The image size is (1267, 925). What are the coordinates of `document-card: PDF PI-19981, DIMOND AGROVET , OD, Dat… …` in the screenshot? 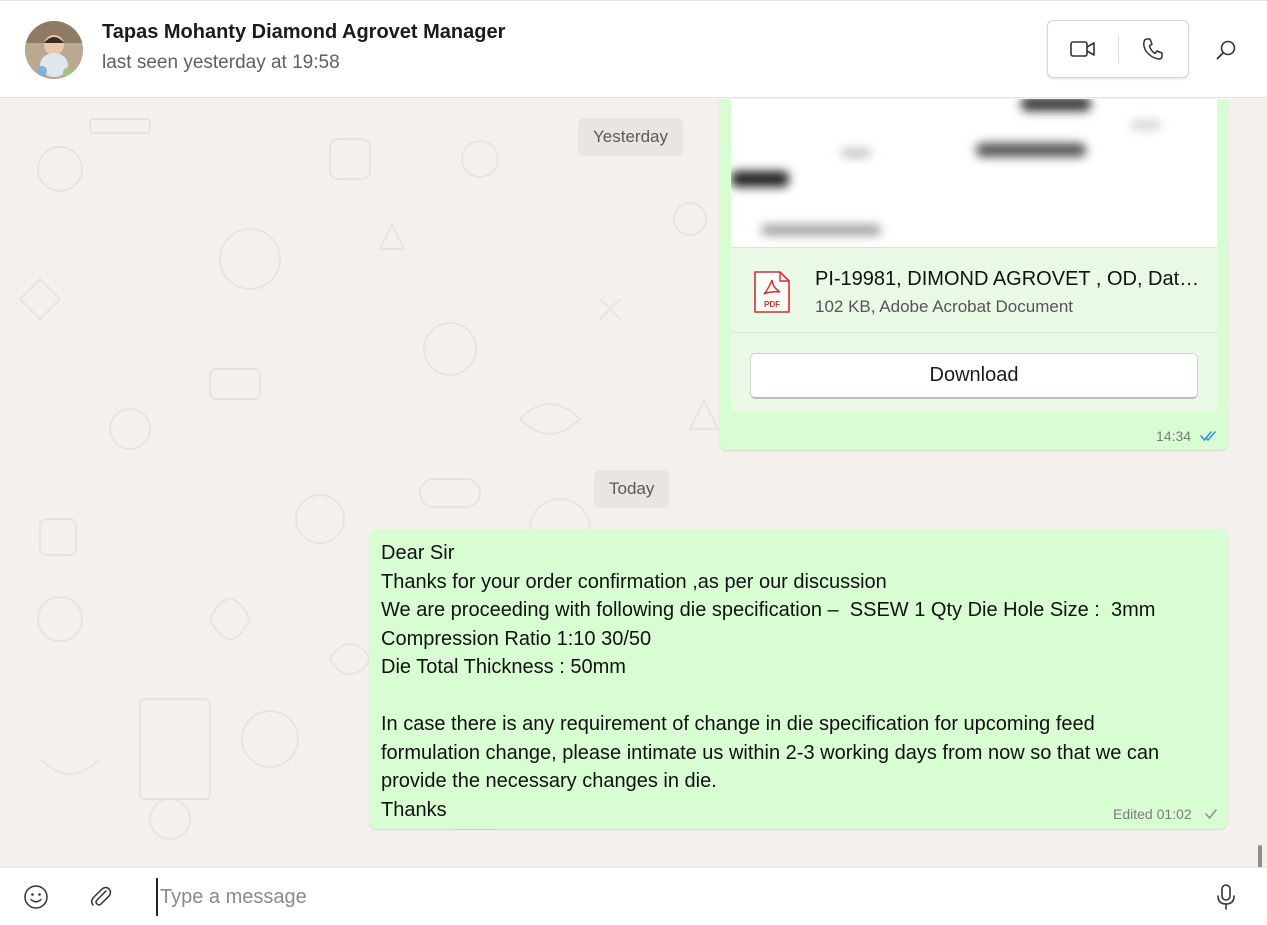 It's located at (974, 255).